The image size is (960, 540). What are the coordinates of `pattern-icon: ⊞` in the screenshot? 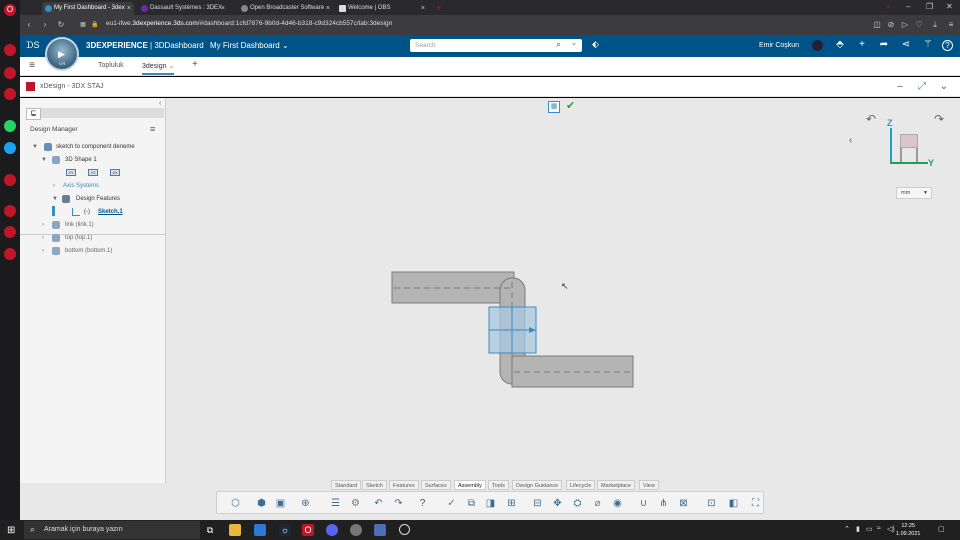 It's located at (511, 503).